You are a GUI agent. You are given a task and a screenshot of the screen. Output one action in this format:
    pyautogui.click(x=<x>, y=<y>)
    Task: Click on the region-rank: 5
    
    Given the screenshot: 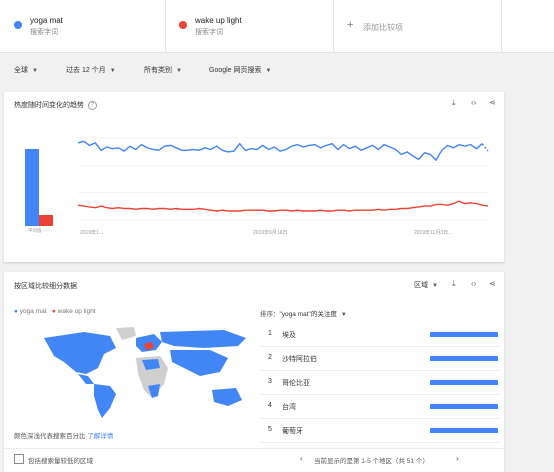 What is the action you would take?
    pyautogui.click(x=270, y=429)
    